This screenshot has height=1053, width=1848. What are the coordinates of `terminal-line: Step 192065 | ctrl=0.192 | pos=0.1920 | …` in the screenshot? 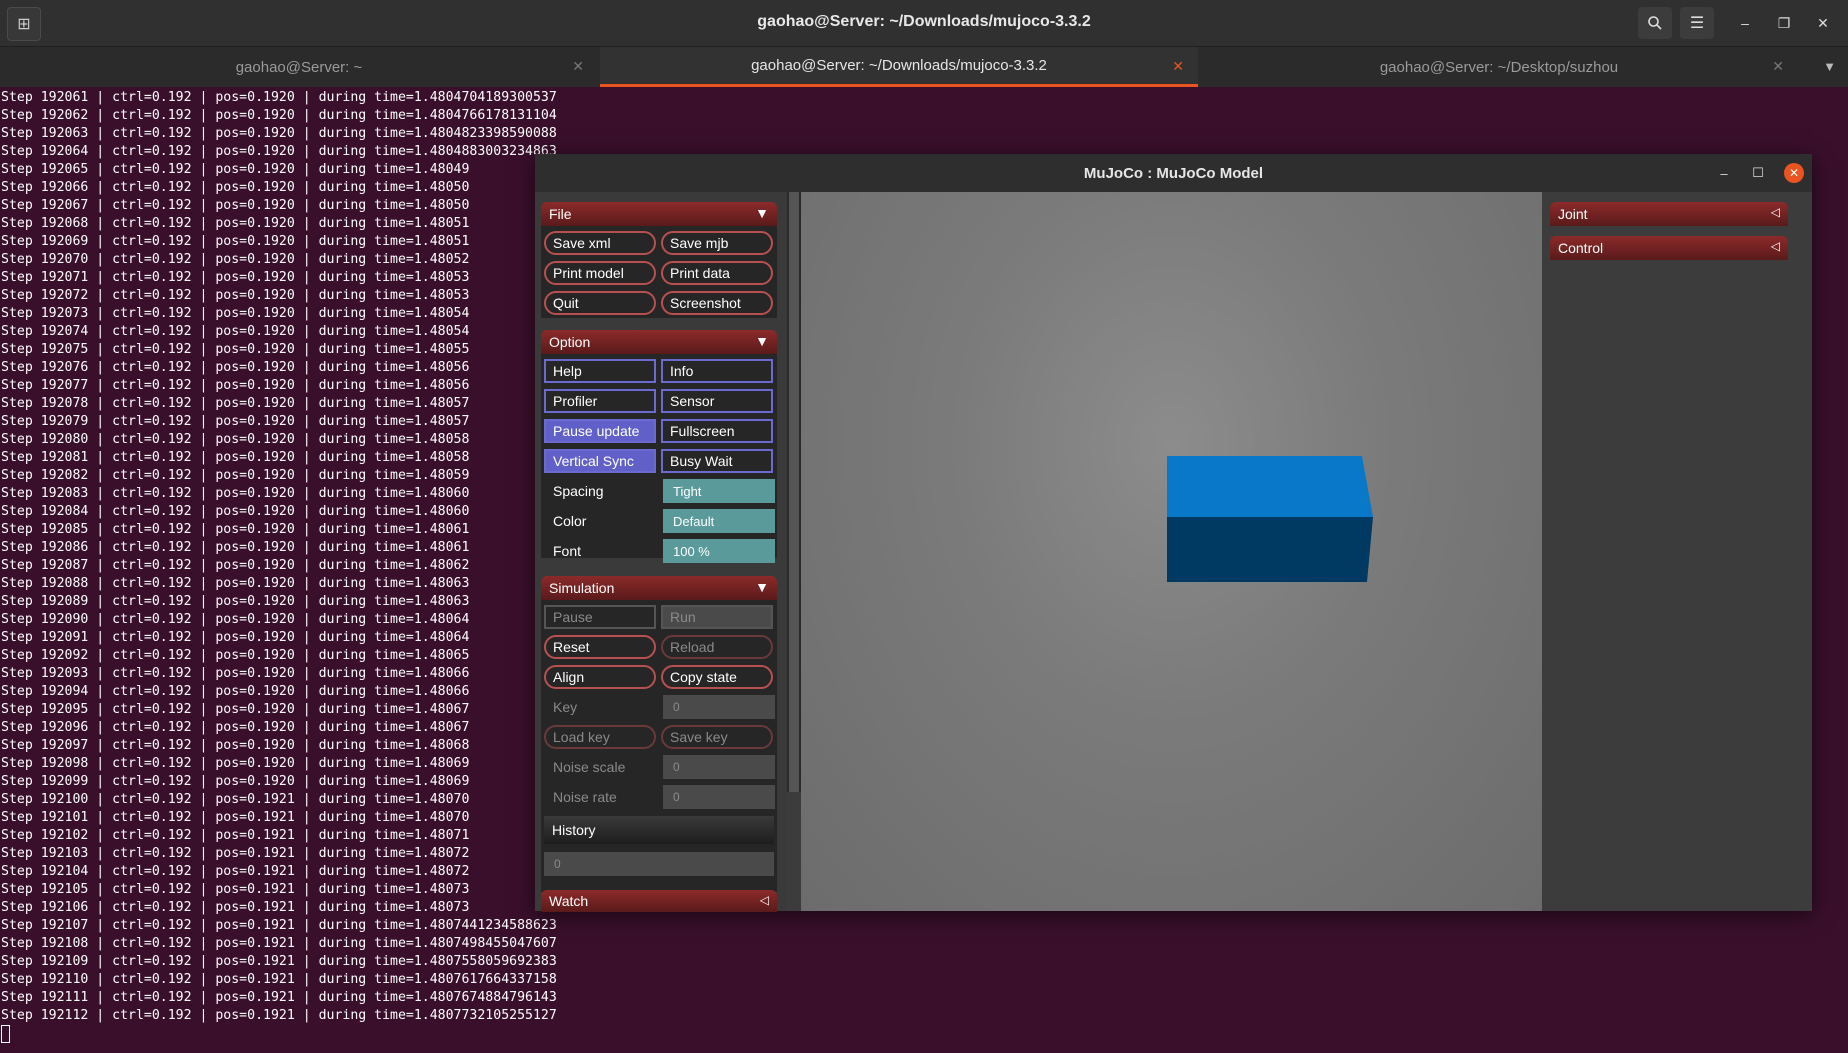 It's located at (235, 169).